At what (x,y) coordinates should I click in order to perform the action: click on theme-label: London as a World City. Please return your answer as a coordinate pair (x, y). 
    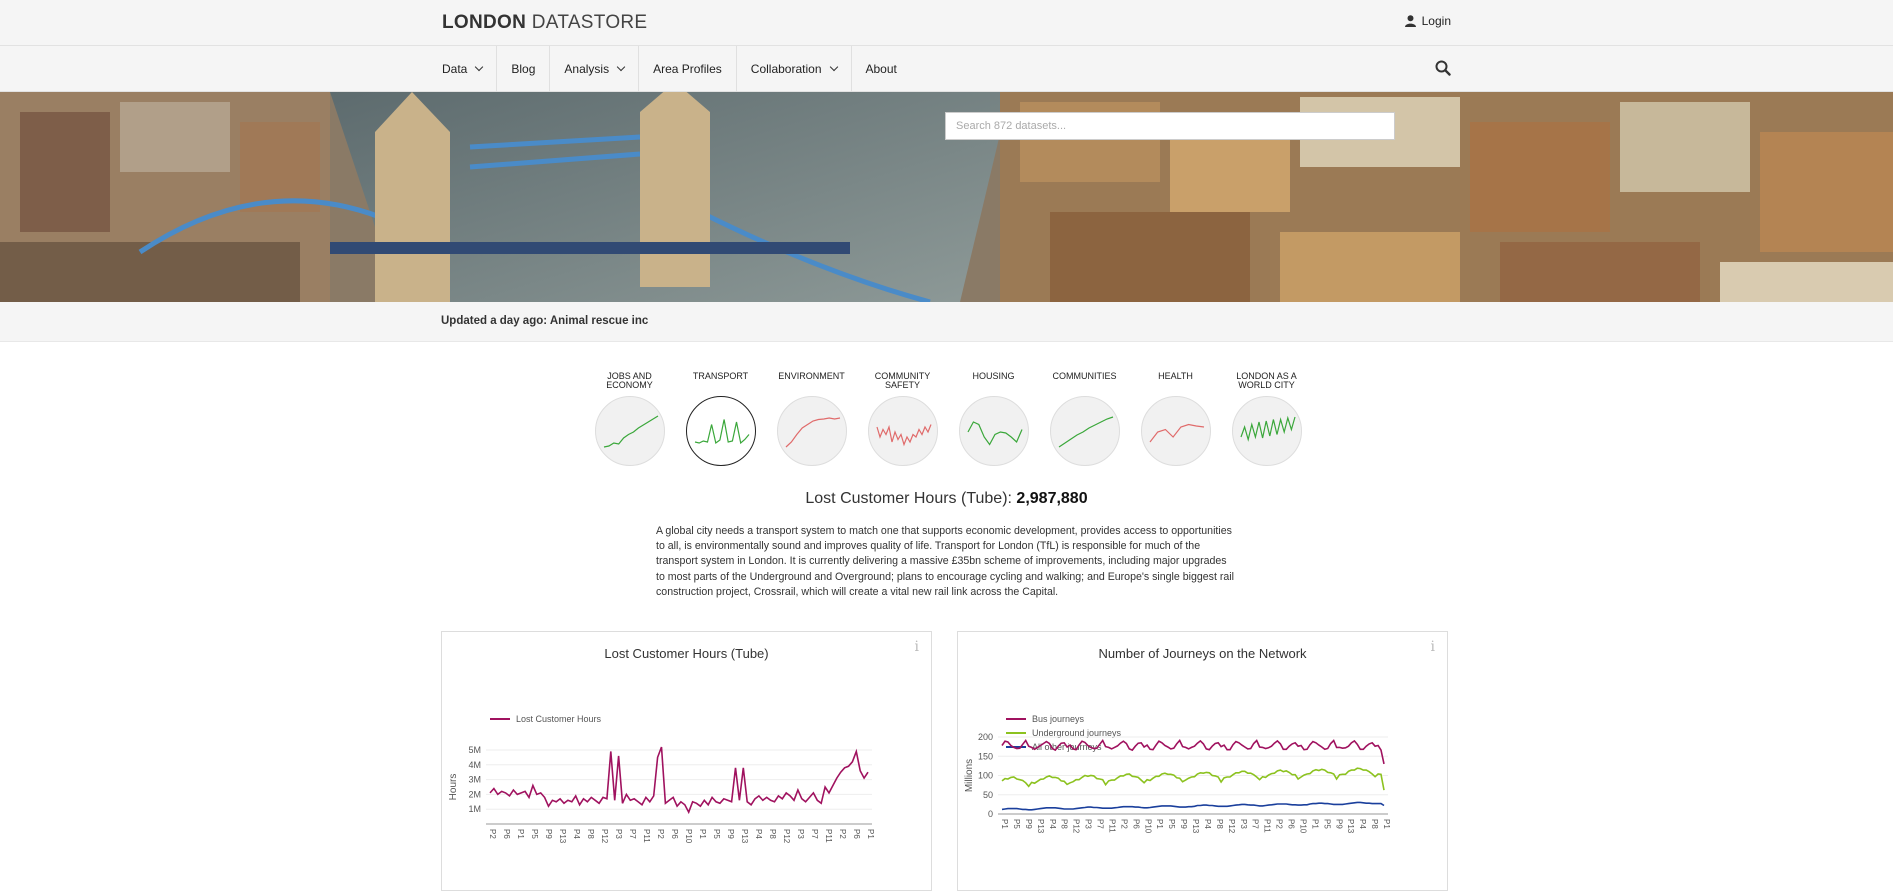
    Looking at the image, I should click on (1266, 380).